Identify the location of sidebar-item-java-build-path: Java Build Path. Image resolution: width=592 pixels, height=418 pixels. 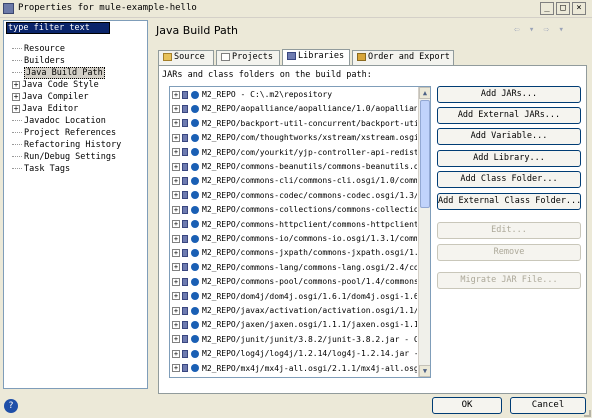
(58, 73).